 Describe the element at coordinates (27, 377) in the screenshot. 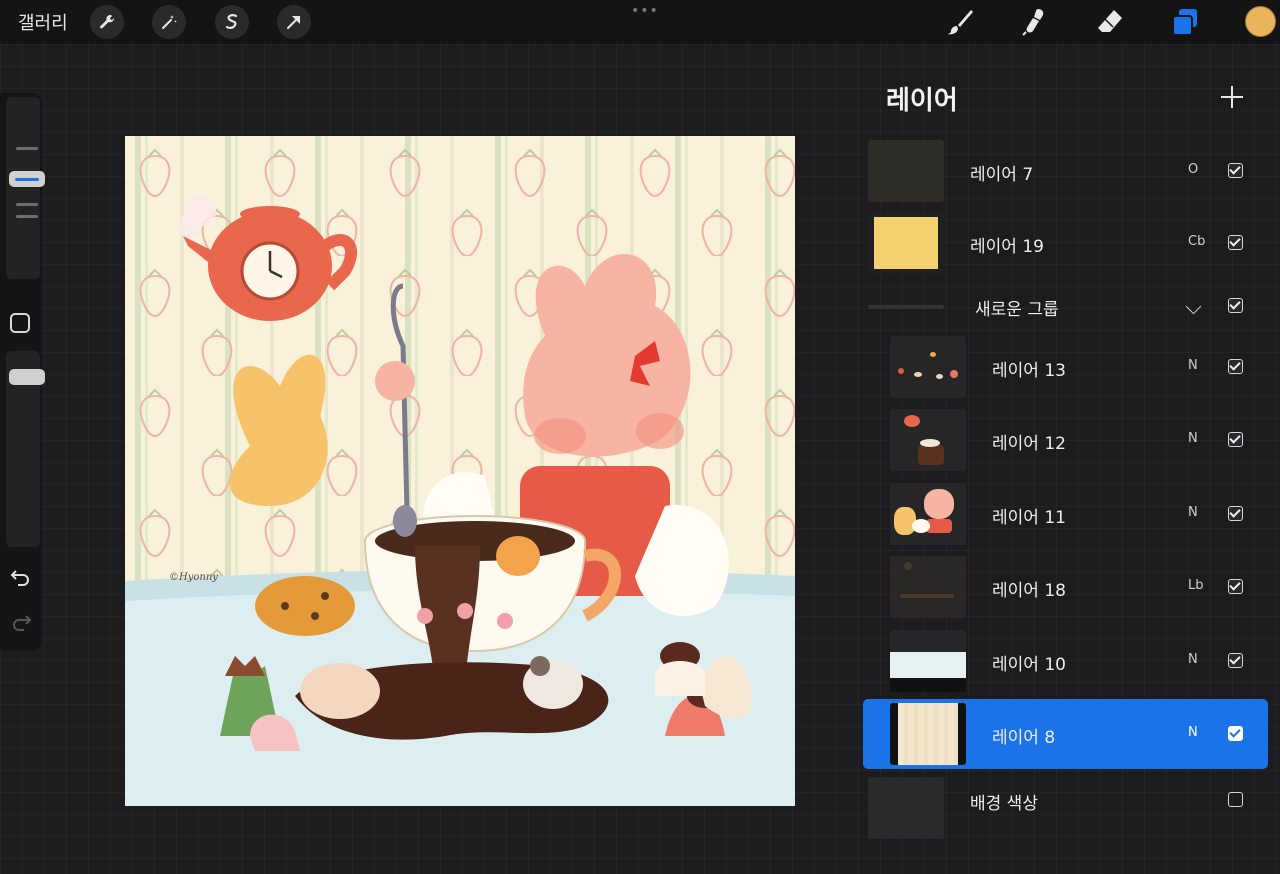

I see `opacity-knob` at that location.